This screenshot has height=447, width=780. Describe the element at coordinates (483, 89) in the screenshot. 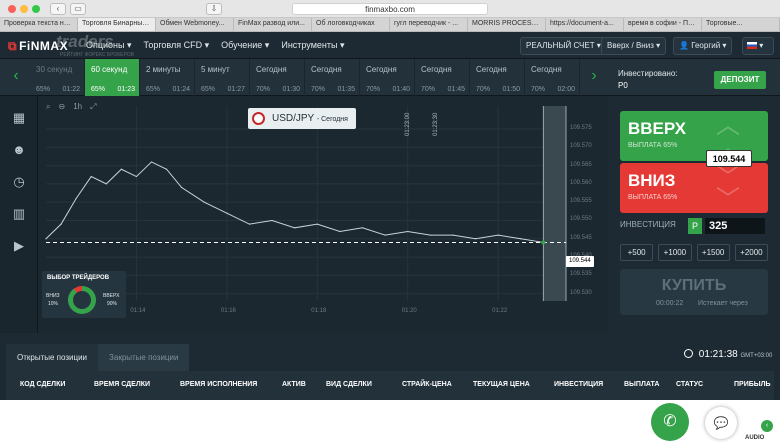

I see `expiry-payout: 70%` at that location.